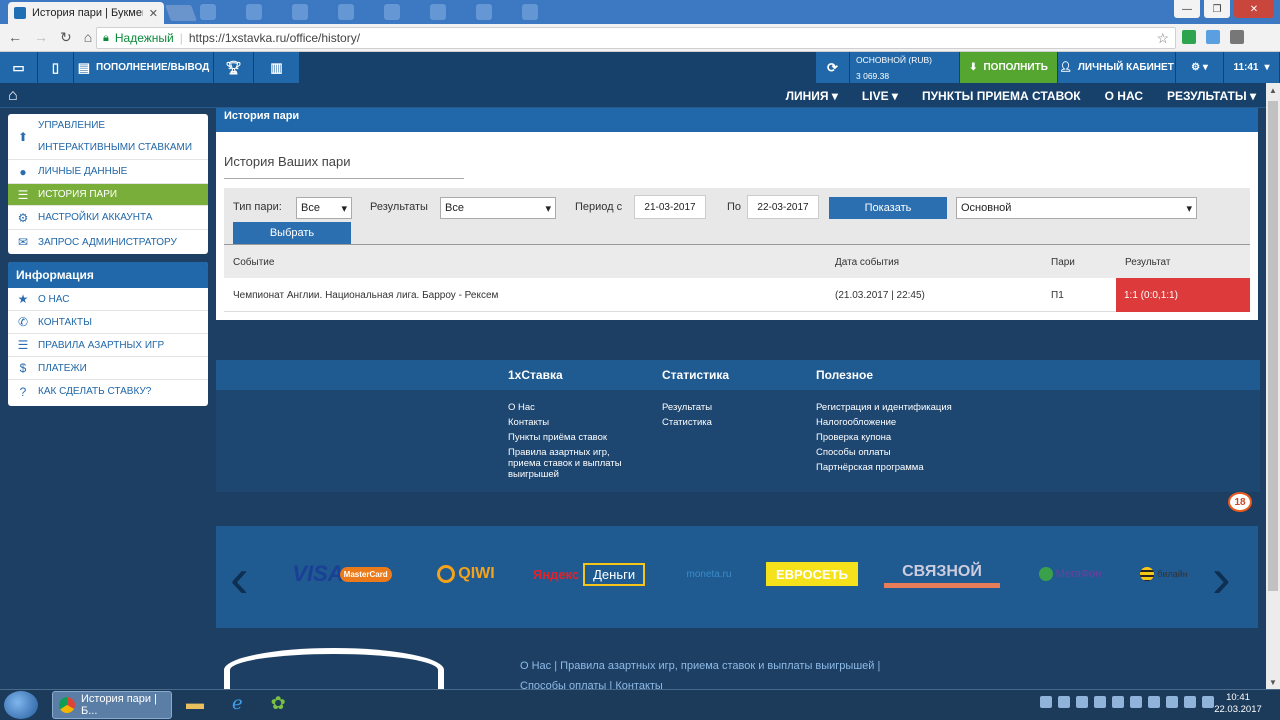 This screenshot has width=1280, height=720. Describe the element at coordinates (1124, 96) in the screenshot. I see `menu-item-about: О НАС` at that location.